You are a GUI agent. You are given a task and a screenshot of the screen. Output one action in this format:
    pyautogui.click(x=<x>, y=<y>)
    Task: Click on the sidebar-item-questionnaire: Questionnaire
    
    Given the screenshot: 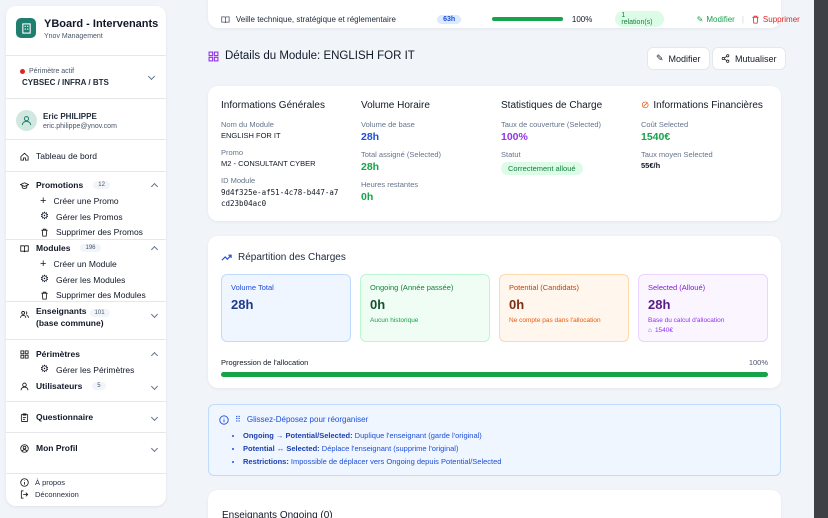 What is the action you would take?
    pyautogui.click(x=56, y=417)
    